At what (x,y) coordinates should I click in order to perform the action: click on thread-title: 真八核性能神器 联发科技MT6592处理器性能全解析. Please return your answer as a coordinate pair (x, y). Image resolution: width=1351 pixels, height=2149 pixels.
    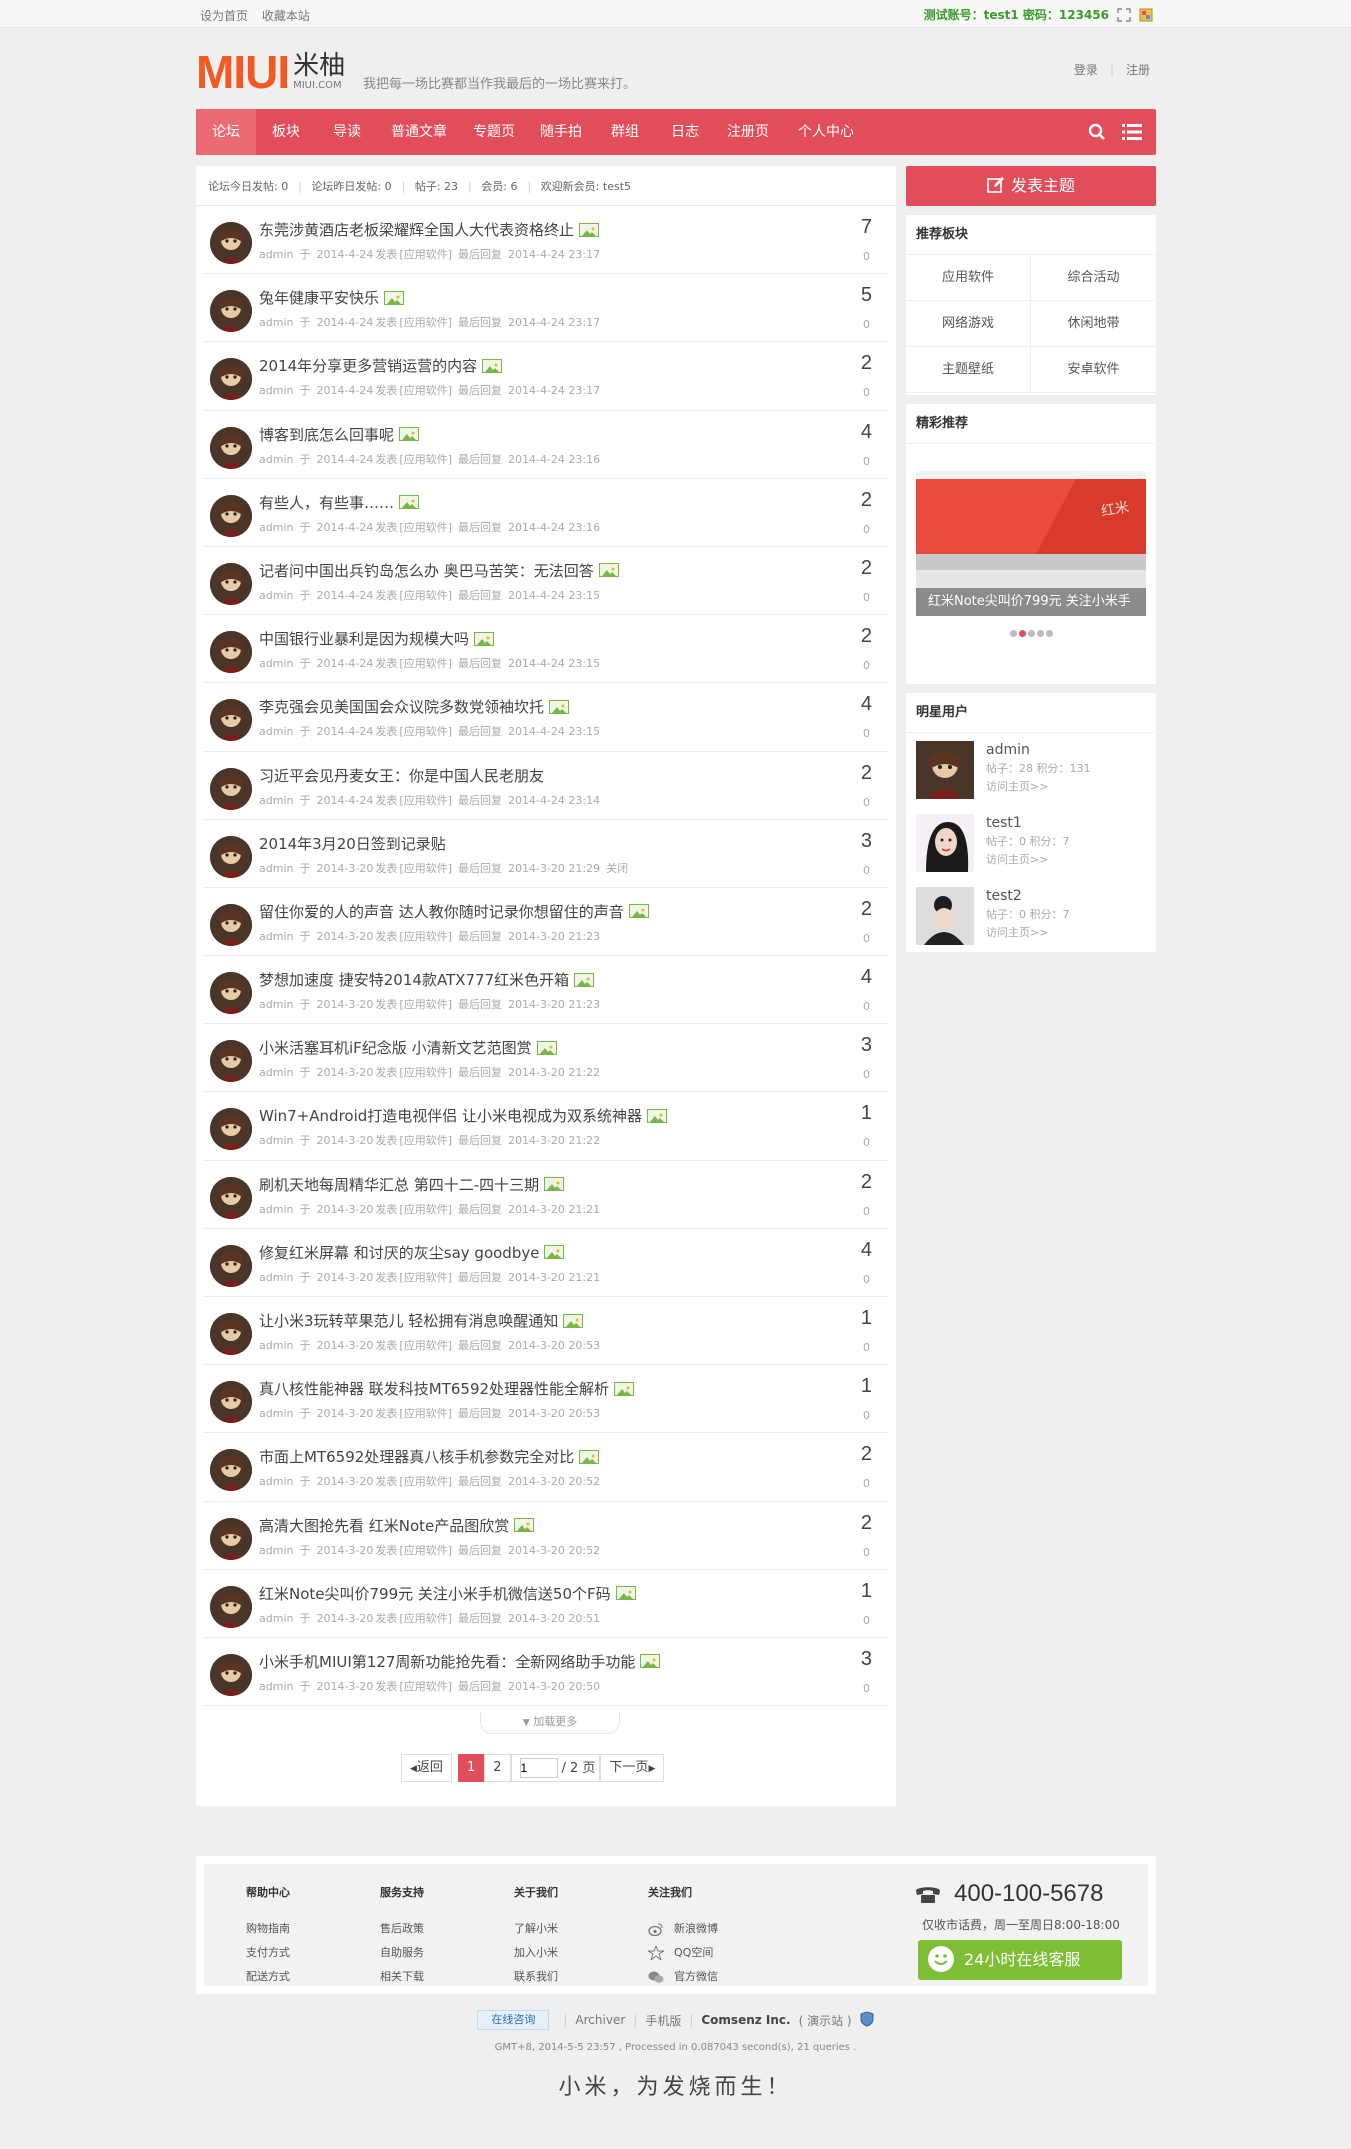
    Looking at the image, I should click on (434, 1388).